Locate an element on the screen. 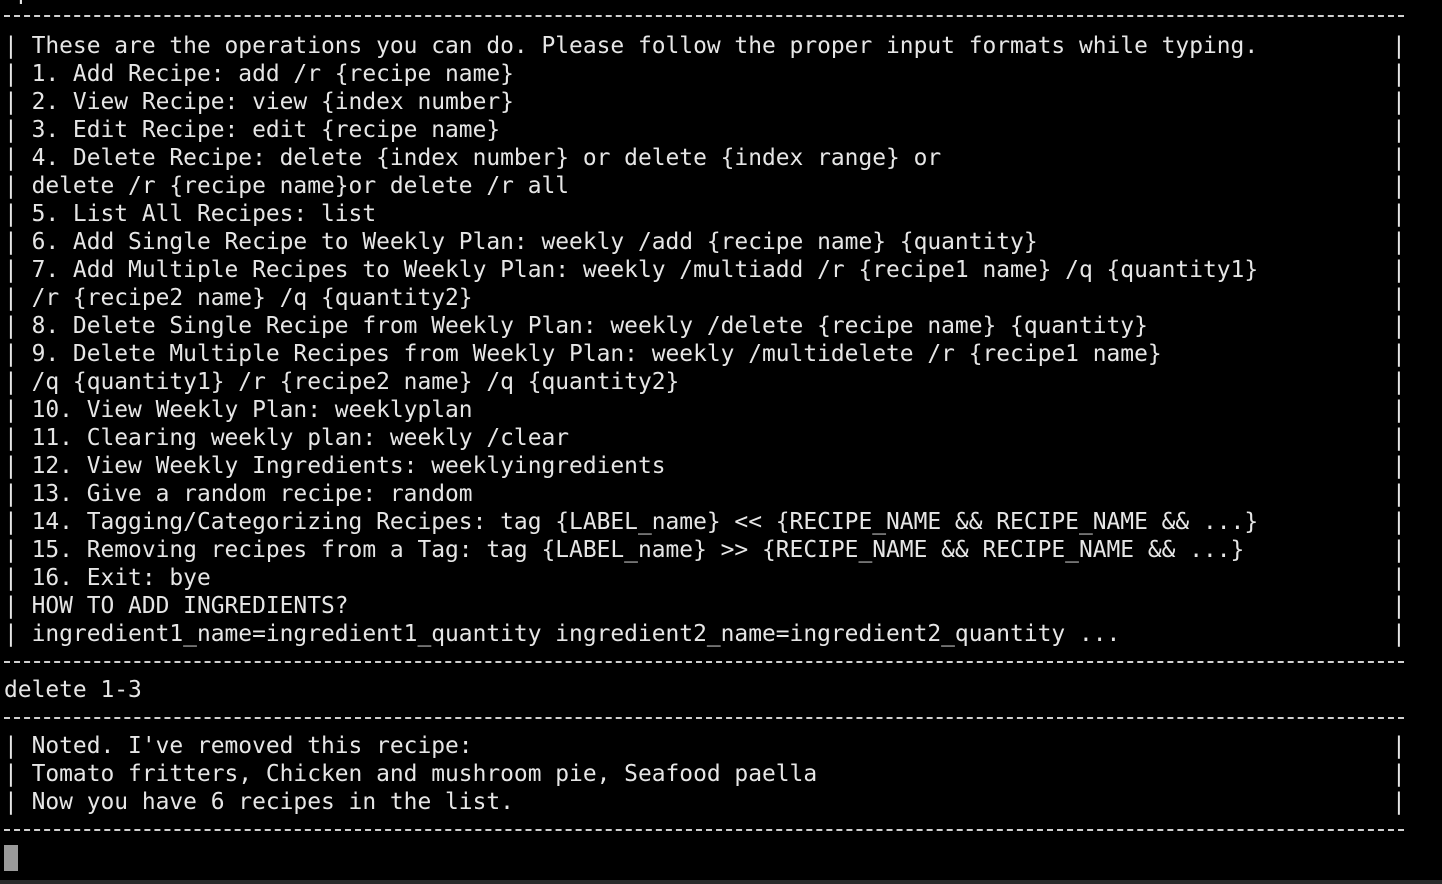 This screenshot has width=1442, height=884. command-input-echo: delete 1-3 is located at coordinates (73, 690).